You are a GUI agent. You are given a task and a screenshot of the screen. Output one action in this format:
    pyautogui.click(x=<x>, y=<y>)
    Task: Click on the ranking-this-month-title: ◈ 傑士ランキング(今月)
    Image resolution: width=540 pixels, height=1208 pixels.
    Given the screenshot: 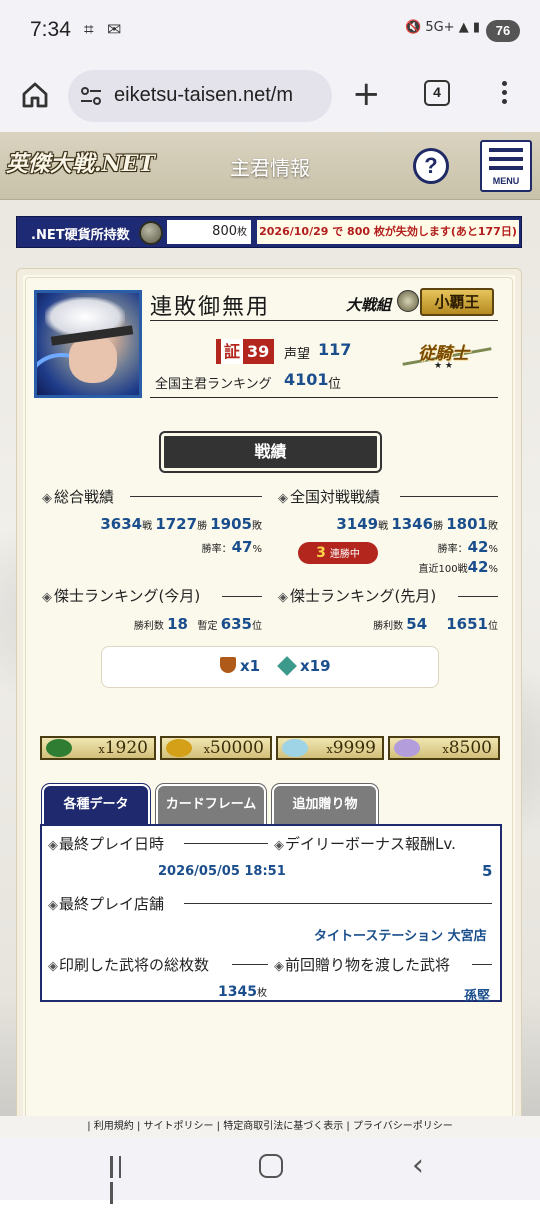 What is the action you would take?
    pyautogui.click(x=121, y=596)
    